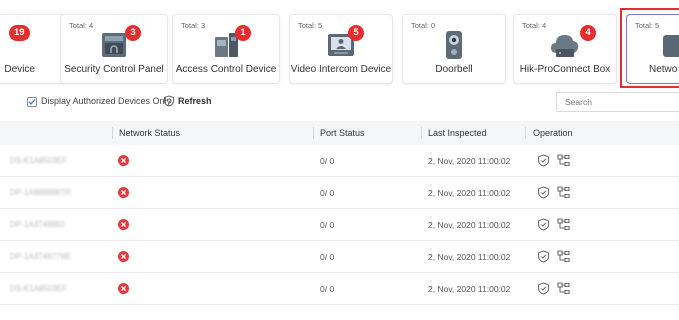  I want to click on selection-highlight-frame, so click(649, 48).